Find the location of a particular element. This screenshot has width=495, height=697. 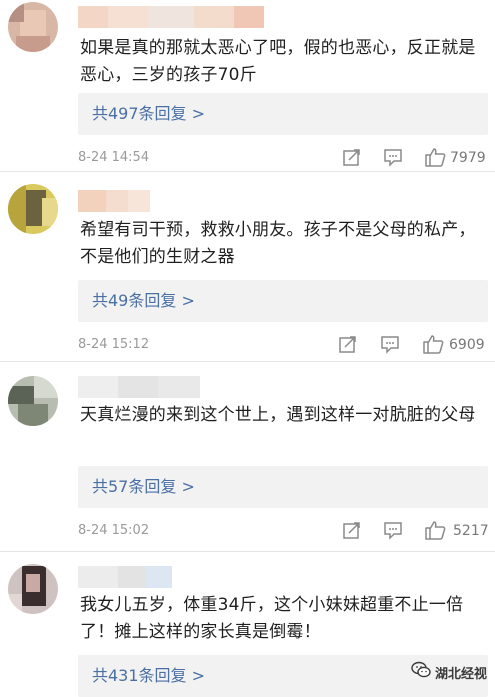

wechat-icon is located at coordinates (421, 672).